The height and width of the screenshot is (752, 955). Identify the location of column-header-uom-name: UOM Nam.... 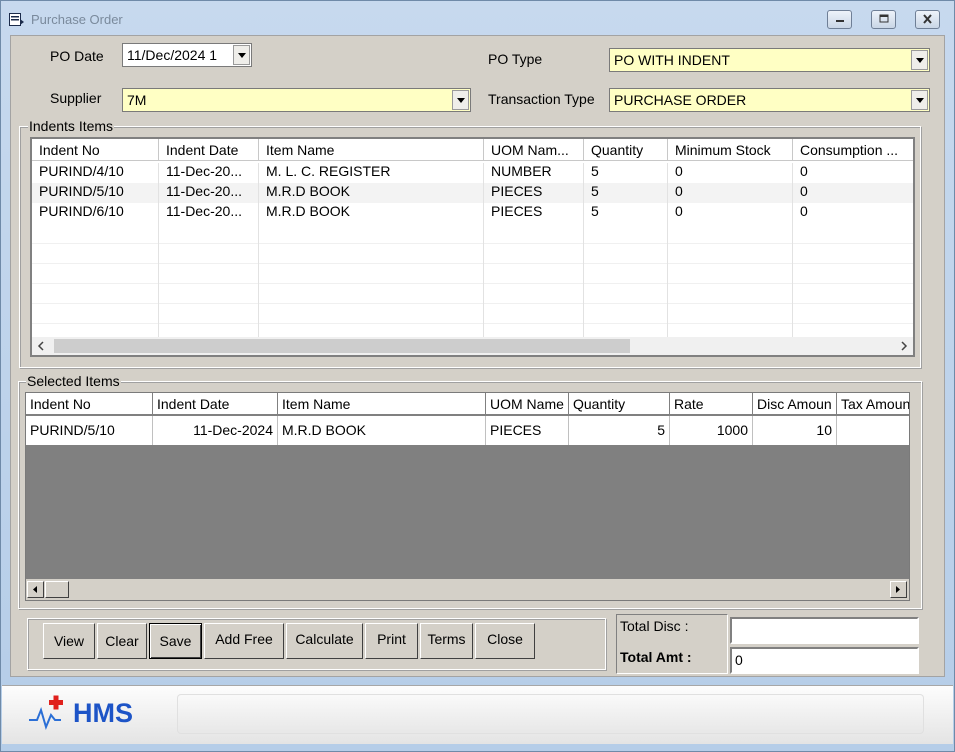
(534, 150).